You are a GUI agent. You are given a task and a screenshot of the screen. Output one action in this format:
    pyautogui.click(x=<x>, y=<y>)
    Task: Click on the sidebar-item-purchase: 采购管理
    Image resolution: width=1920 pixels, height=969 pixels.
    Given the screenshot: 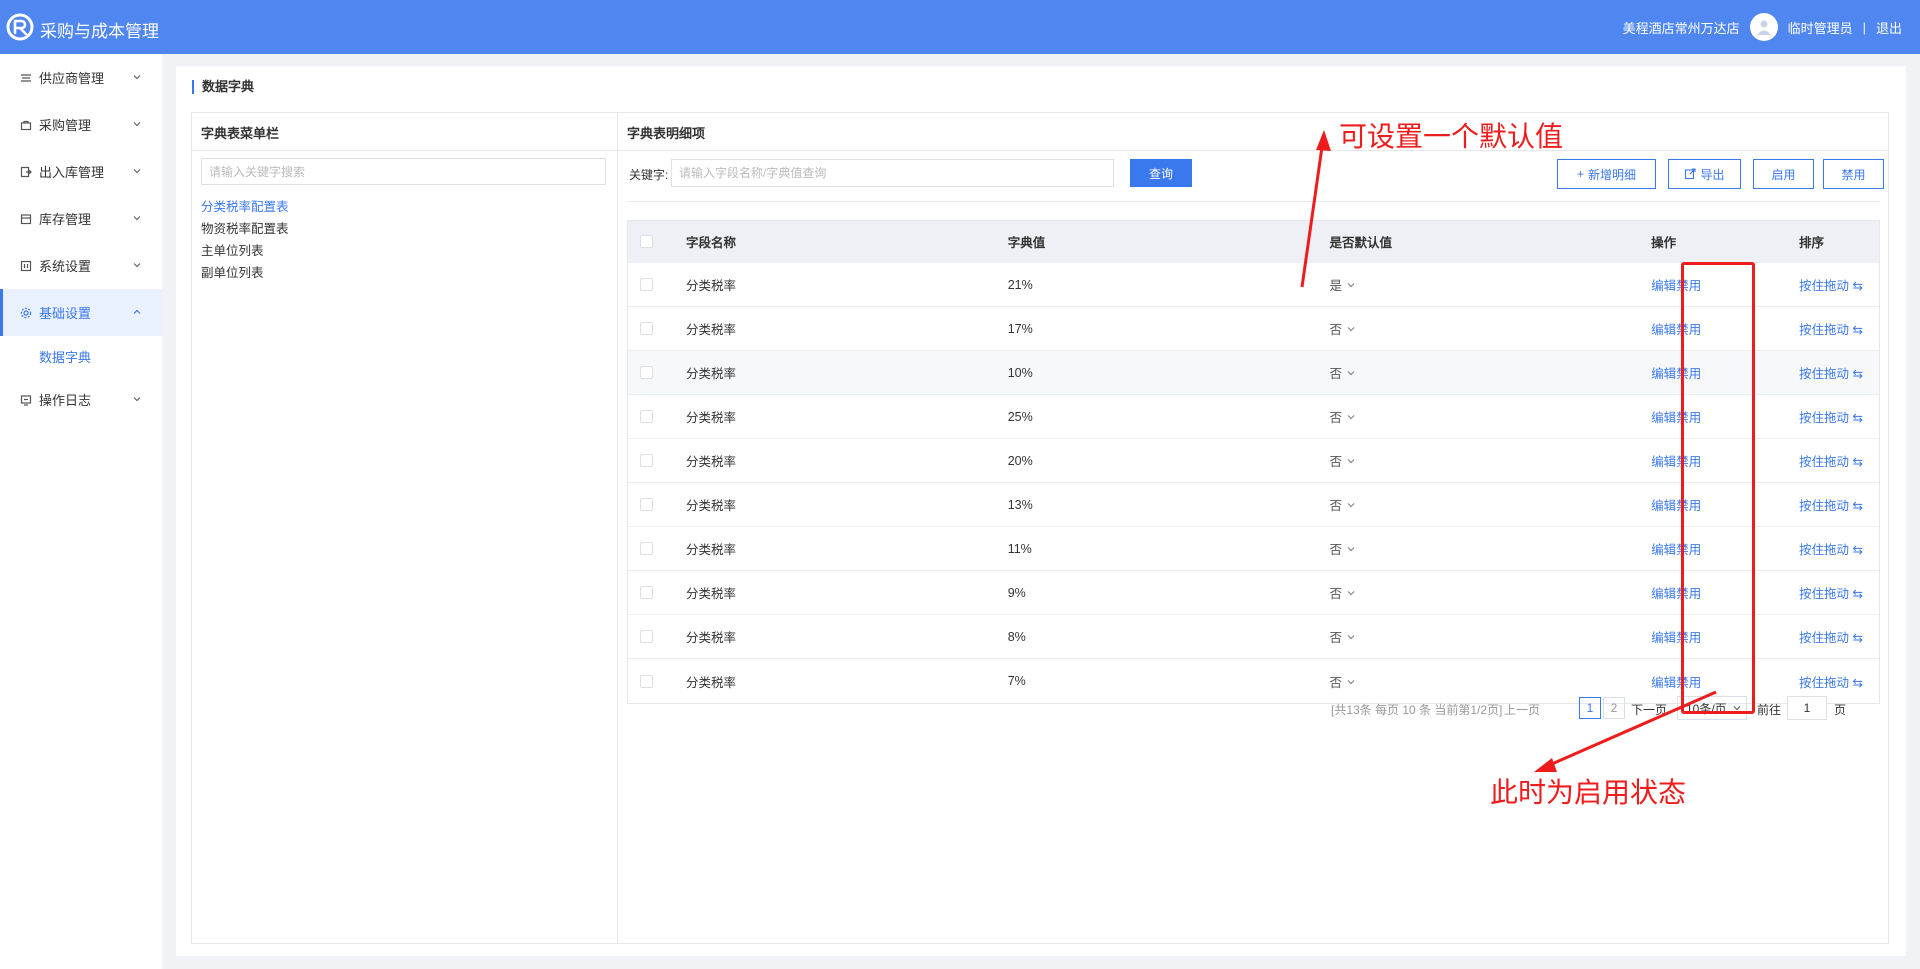 What is the action you would take?
    pyautogui.click(x=81, y=124)
    